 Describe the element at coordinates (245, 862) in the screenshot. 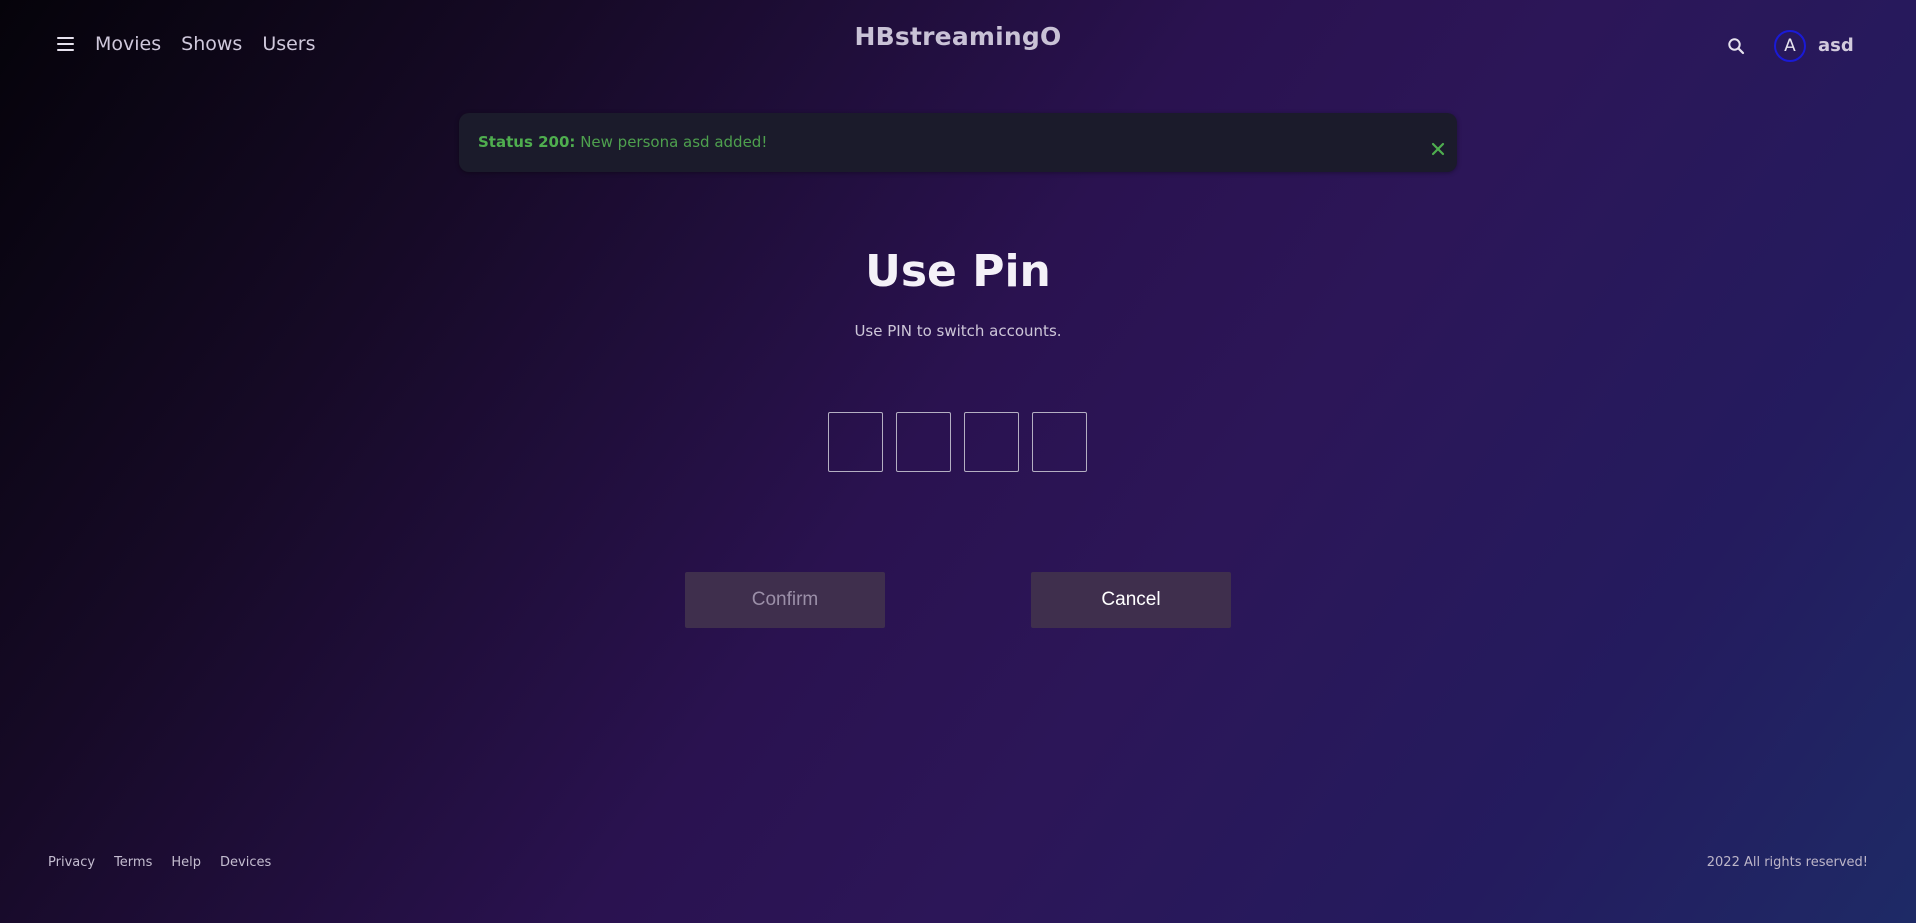

I see `footer-link-devices: Devices` at that location.